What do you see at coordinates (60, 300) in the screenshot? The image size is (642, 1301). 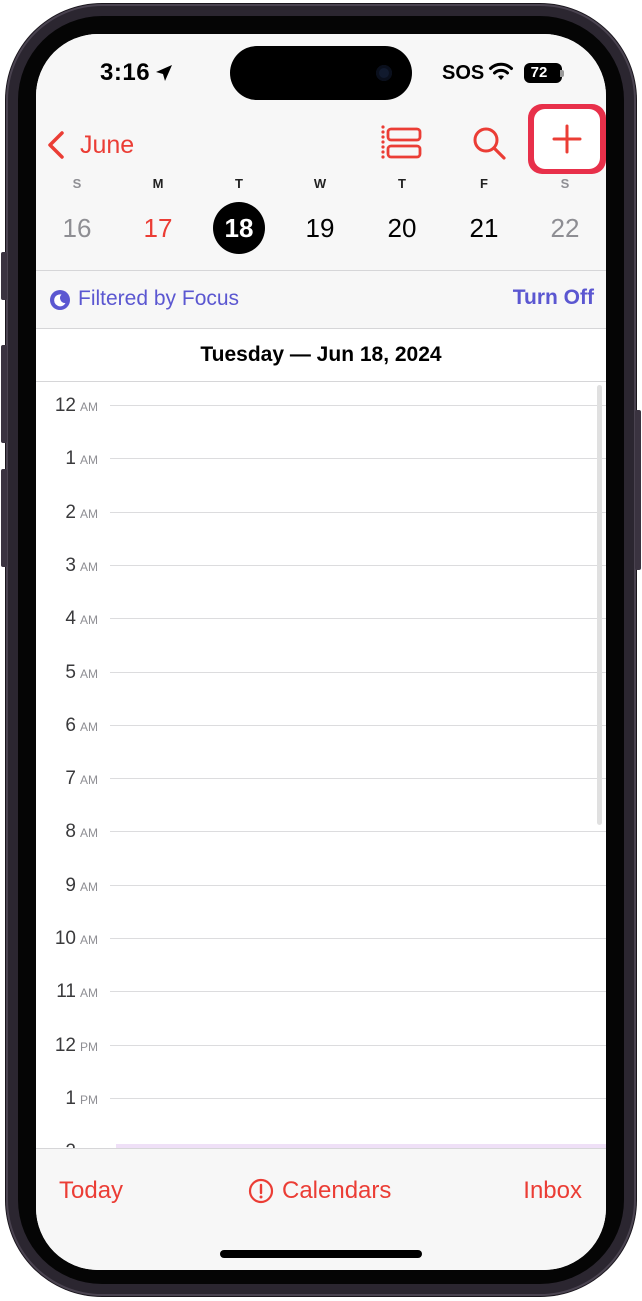 I see `moon-icon` at bounding box center [60, 300].